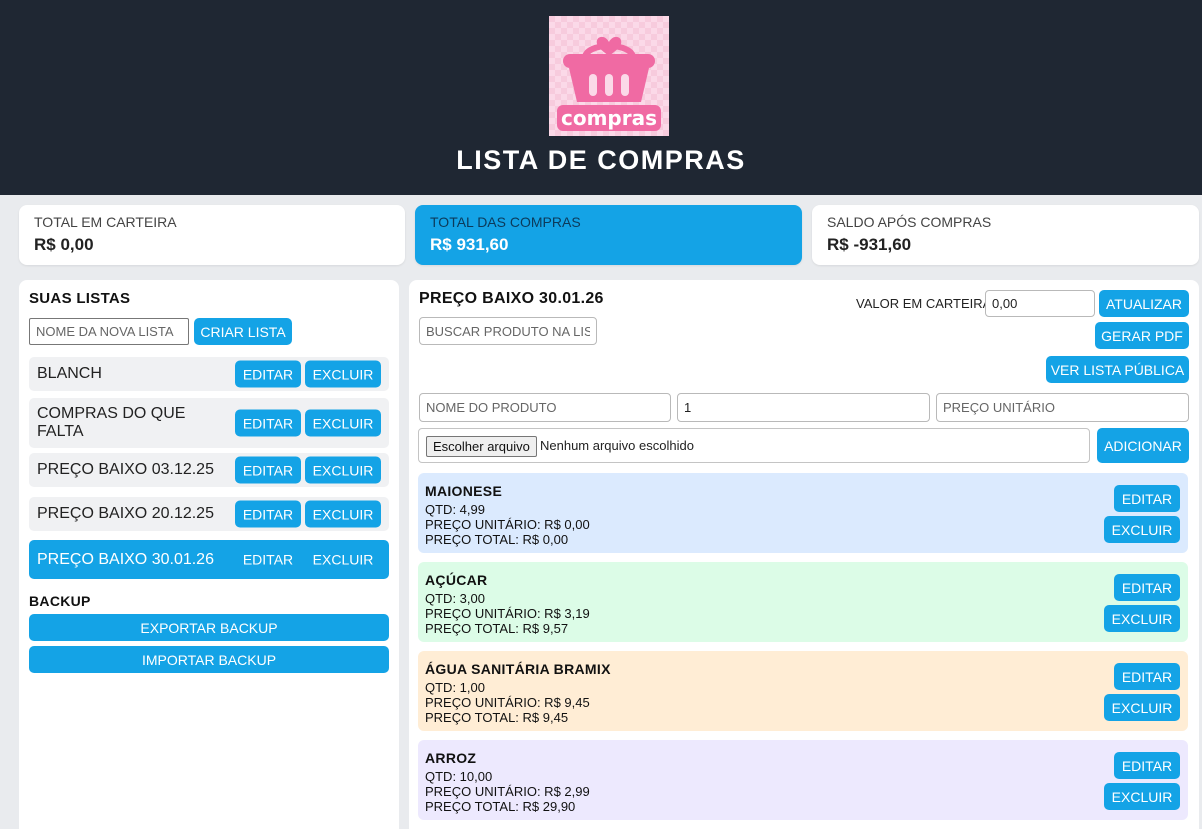  What do you see at coordinates (125, 513) in the screenshot?
I see `list-item-name: PREÇO BAIXO 20.12.25` at bounding box center [125, 513].